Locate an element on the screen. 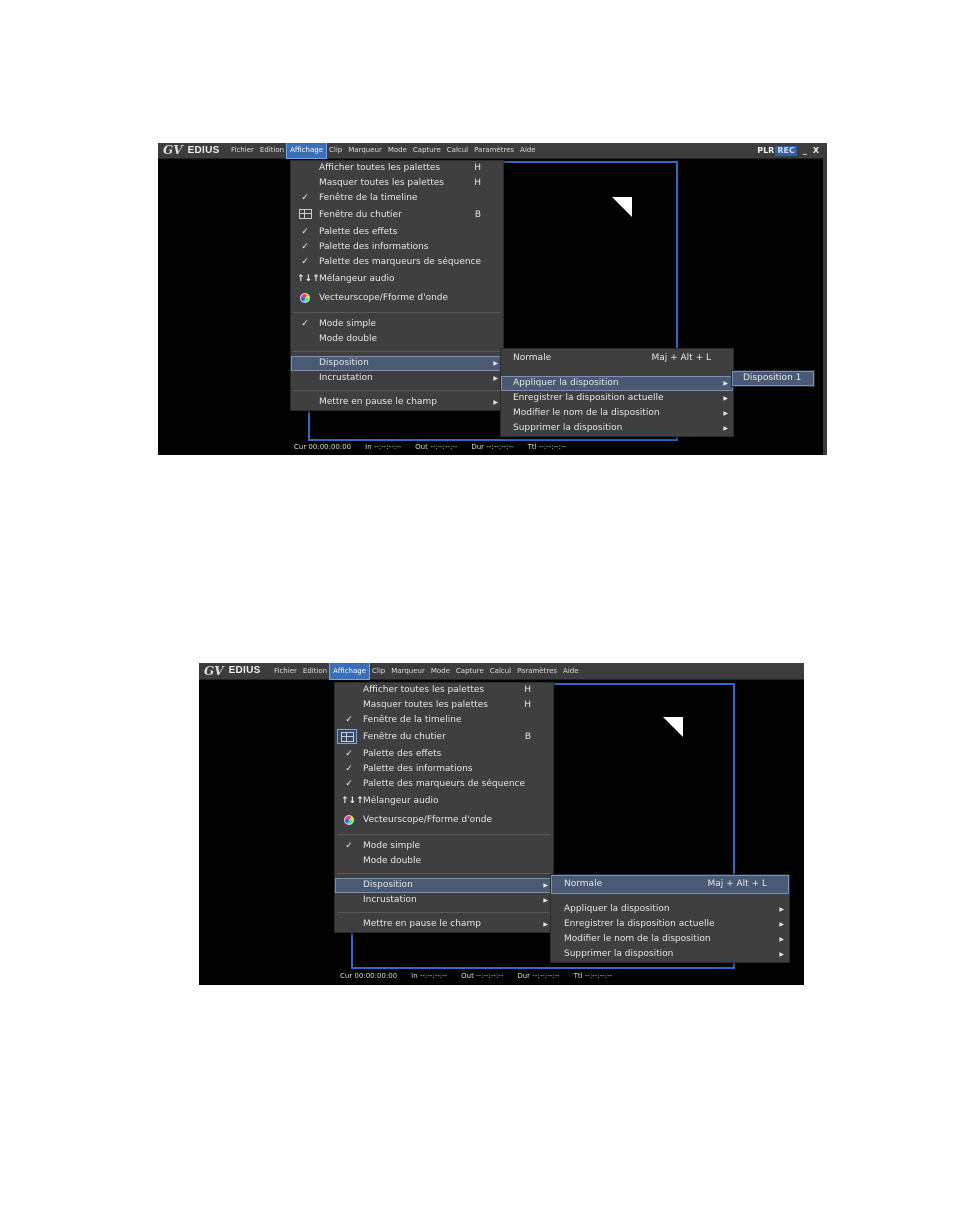 The width and height of the screenshot is (954, 1227). plr-button: PLR is located at coordinates (765, 150).